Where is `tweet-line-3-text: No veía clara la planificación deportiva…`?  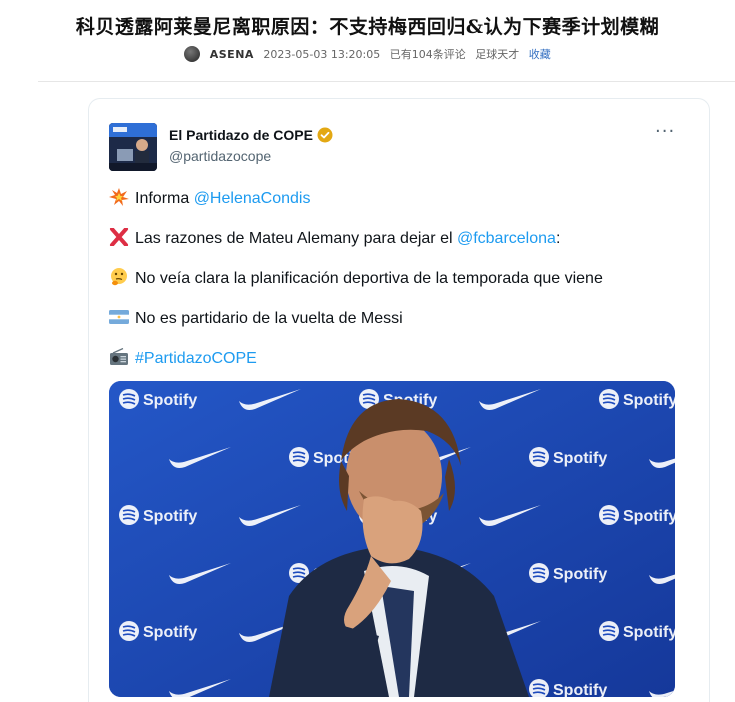
tweet-line-3-text: No veía clara la planificación deportiva… is located at coordinates (369, 278).